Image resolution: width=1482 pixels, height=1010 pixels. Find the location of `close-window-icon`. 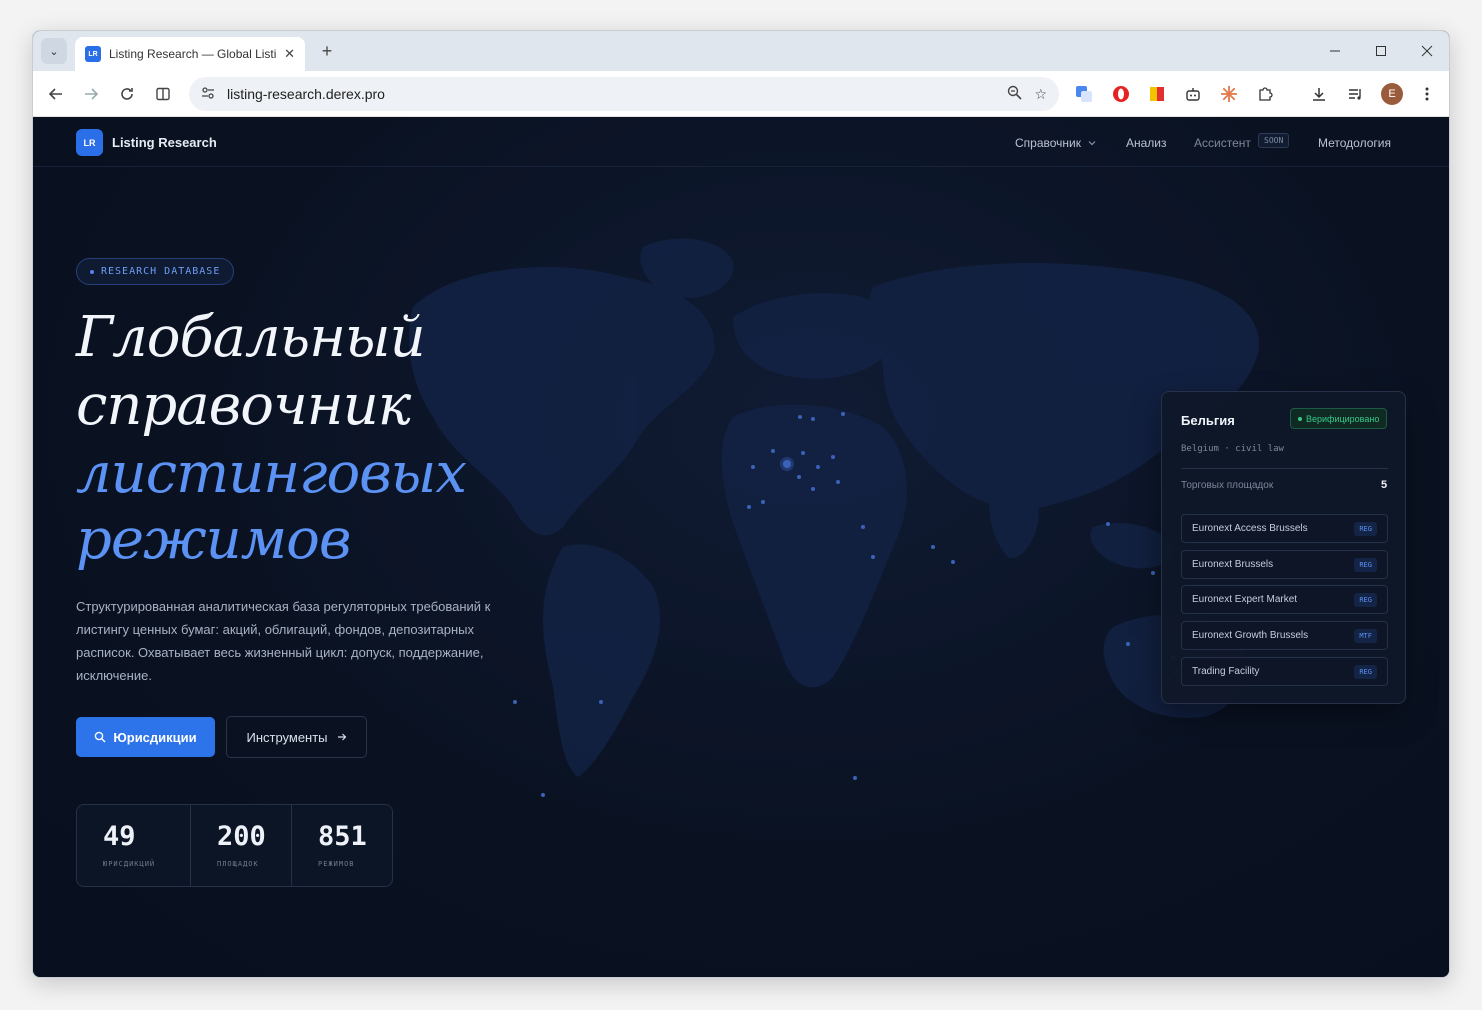

close-window-icon is located at coordinates (1427, 51).